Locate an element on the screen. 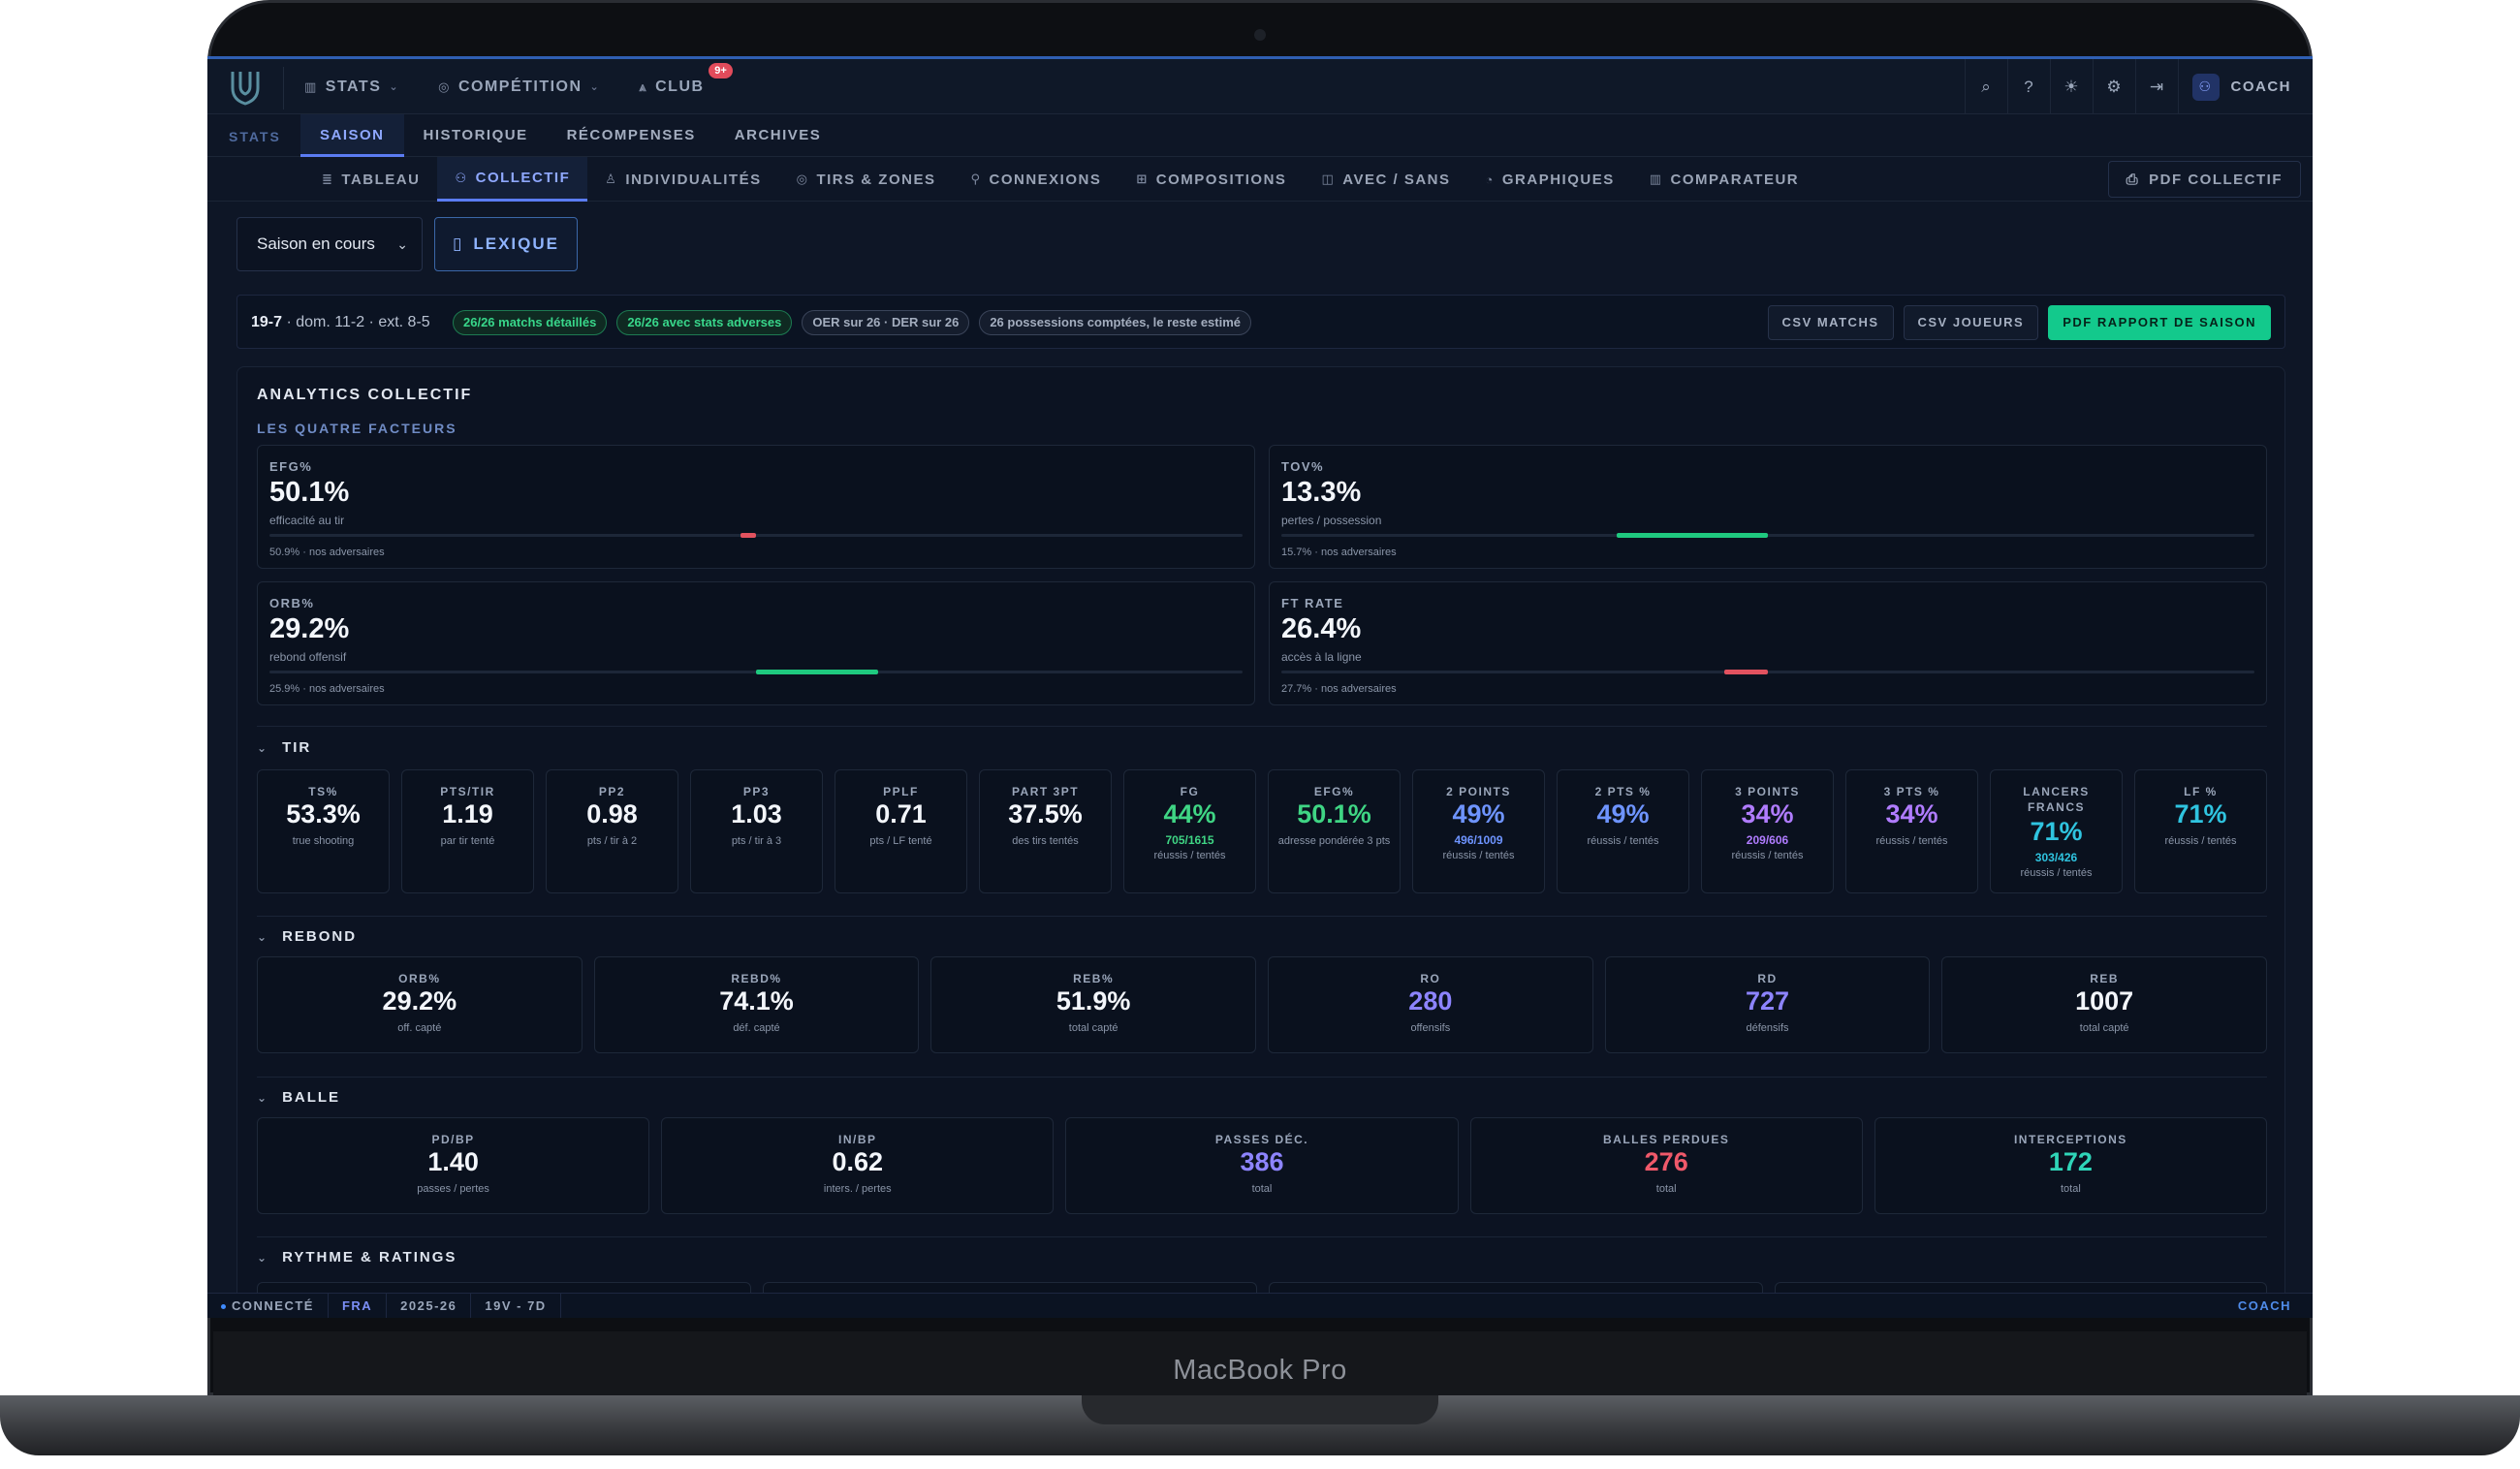 Image resolution: width=2520 pixels, height=1469 pixels. stat-label: 3 POINTS is located at coordinates (1768, 791).